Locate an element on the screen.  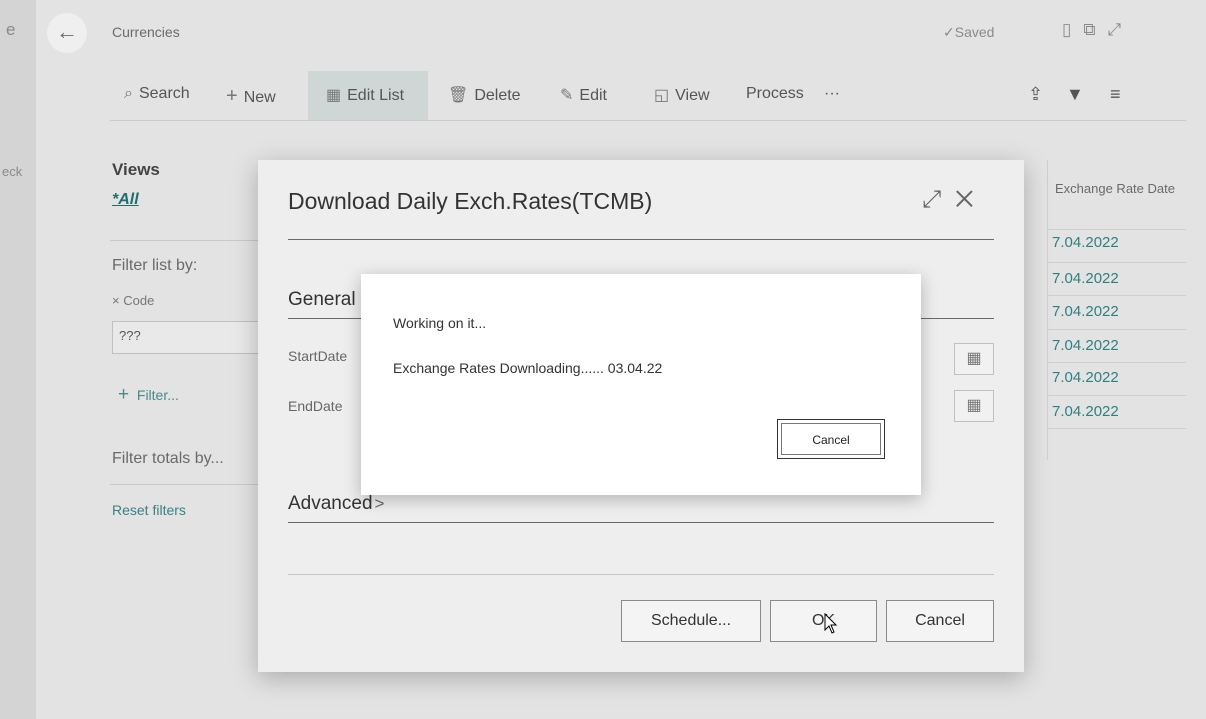
title-underline is located at coordinates (641, 239).